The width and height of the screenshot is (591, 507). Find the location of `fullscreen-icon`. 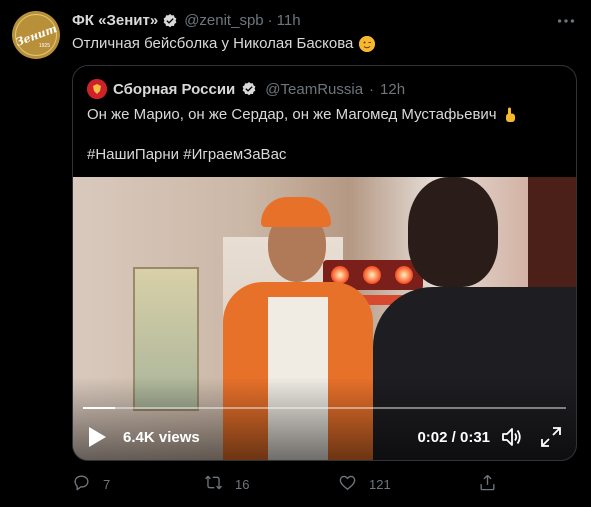

fullscreen-icon is located at coordinates (551, 437).